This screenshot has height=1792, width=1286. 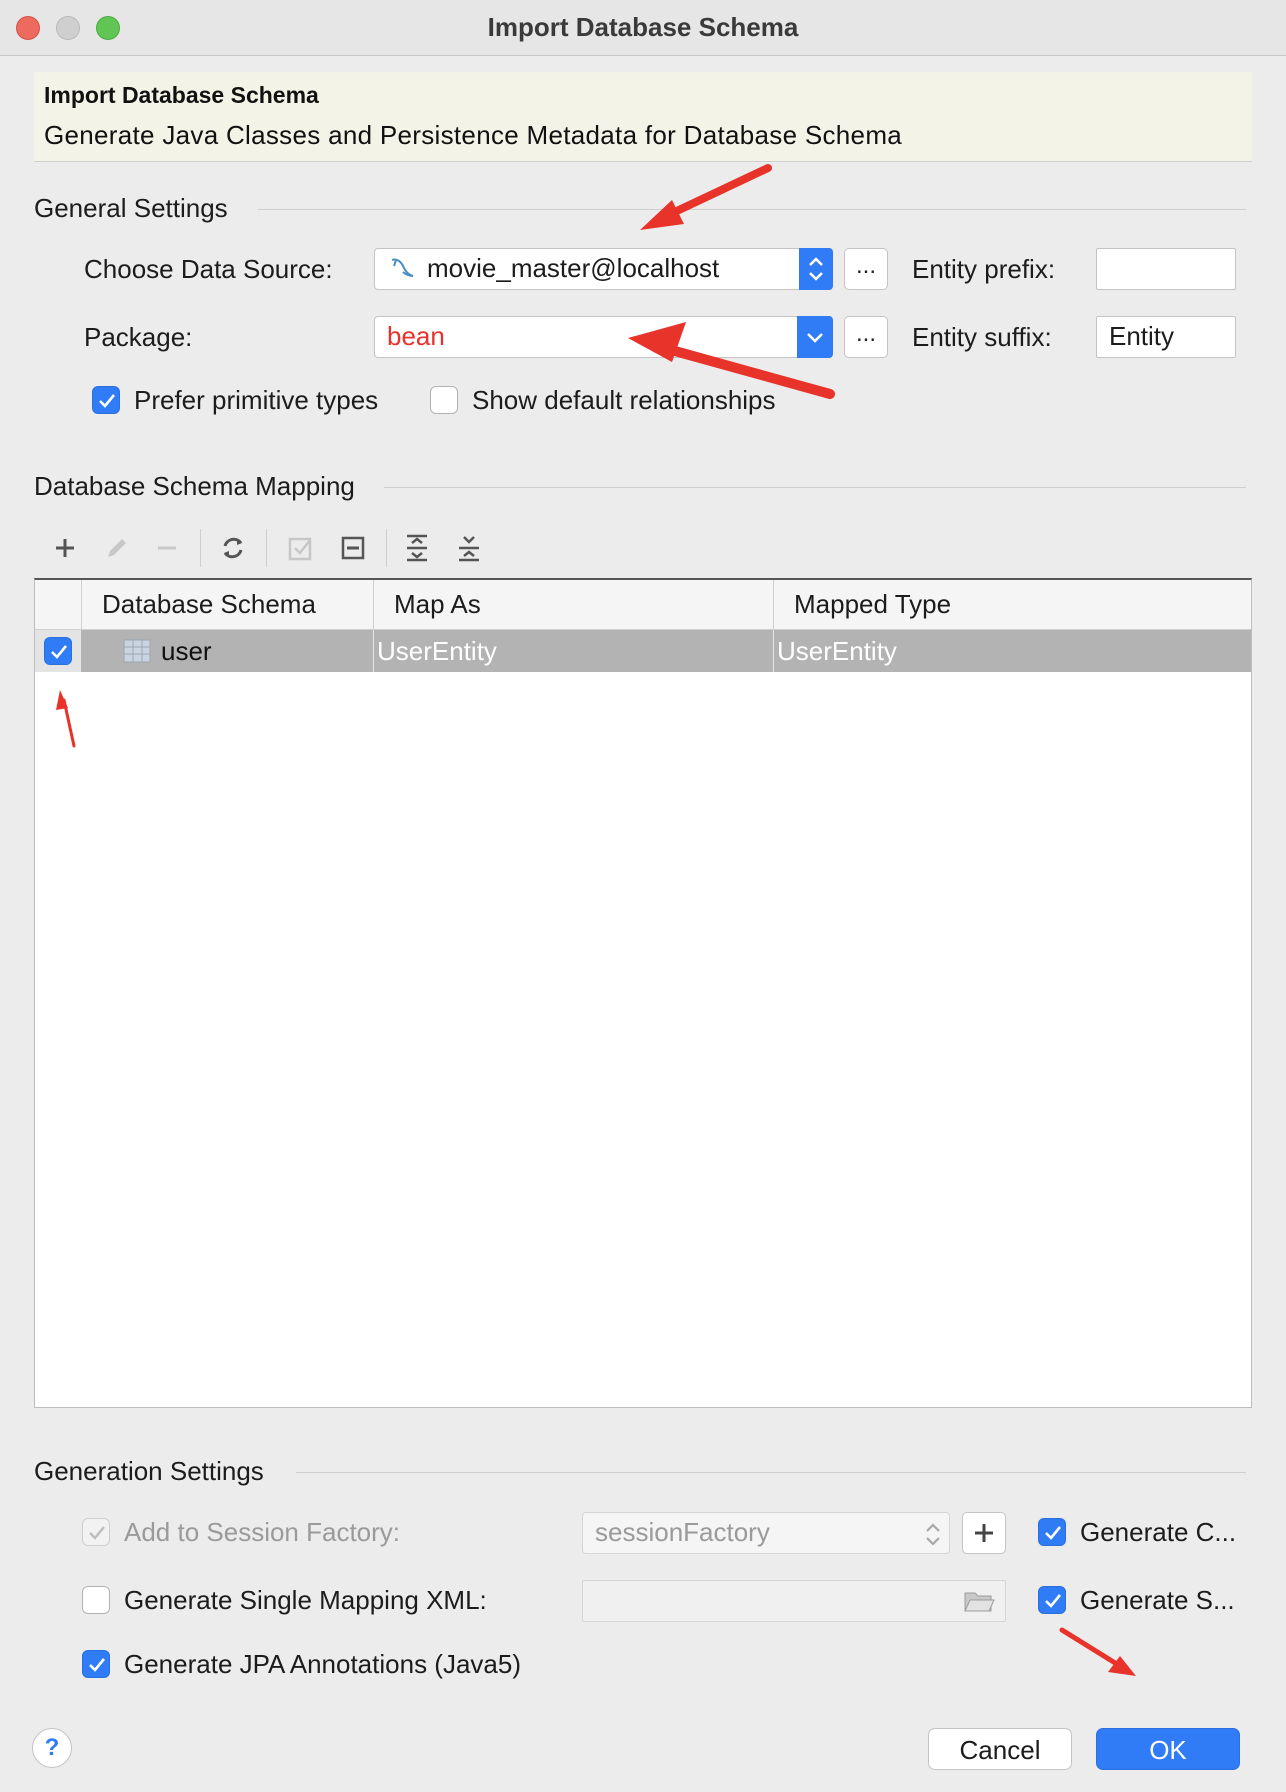 What do you see at coordinates (979, 1604) in the screenshot?
I see `folder-icon` at bounding box center [979, 1604].